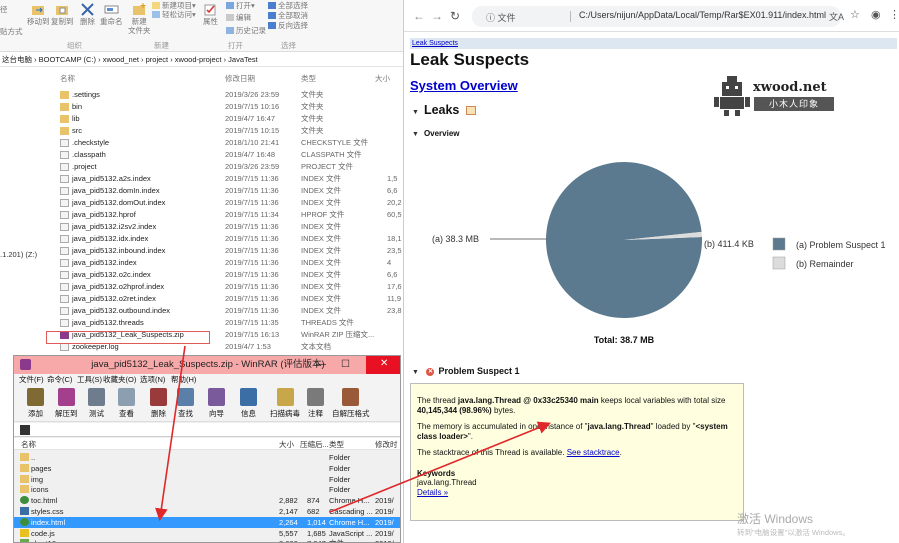  Describe the element at coordinates (345, 364) in the screenshot. I see `maximize-icon: ☐` at that location.